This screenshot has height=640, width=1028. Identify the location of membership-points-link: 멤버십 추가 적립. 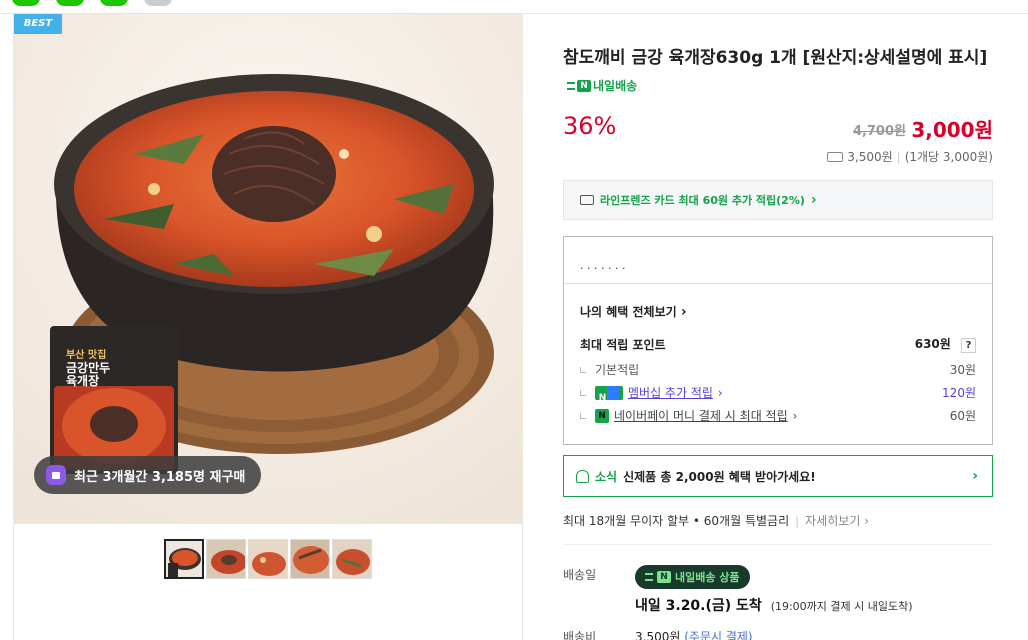
(670, 392).